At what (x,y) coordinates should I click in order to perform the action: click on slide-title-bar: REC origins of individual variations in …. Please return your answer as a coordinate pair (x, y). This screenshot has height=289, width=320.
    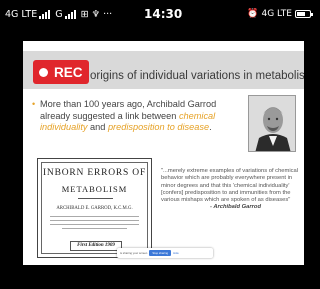
    Looking at the image, I should click on (163, 70).